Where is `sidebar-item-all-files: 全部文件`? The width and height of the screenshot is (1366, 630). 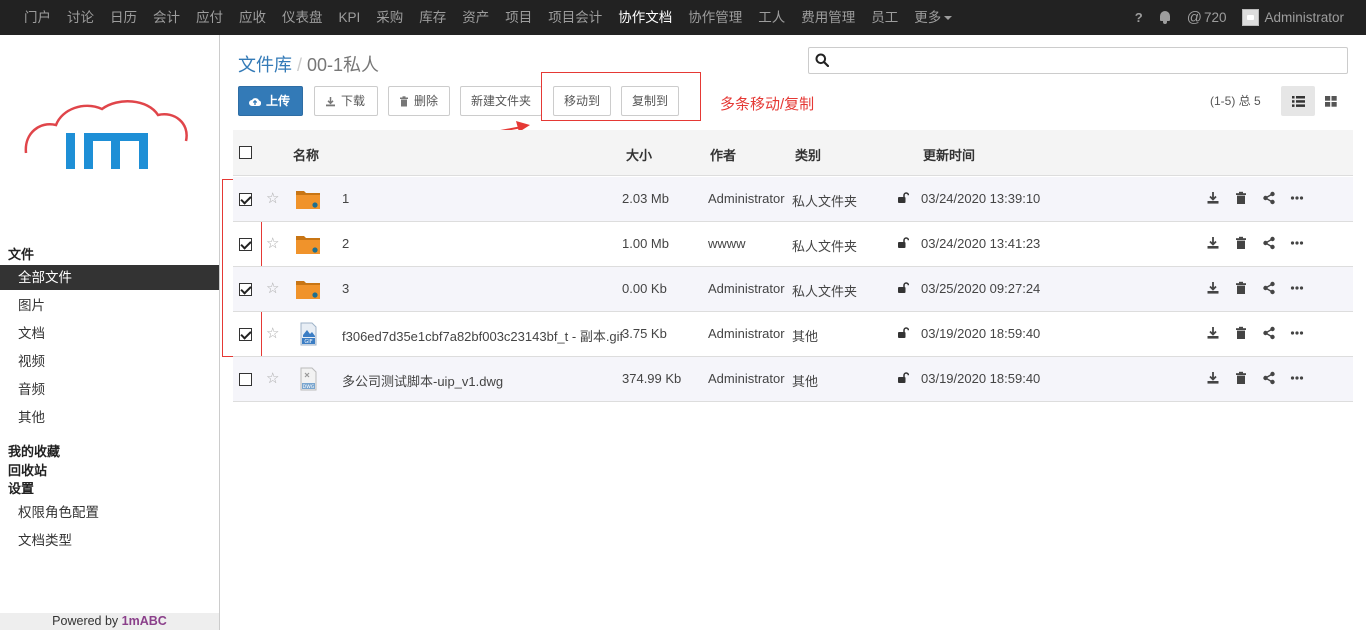
sidebar-item-all-files: 全部文件 is located at coordinates (109, 277).